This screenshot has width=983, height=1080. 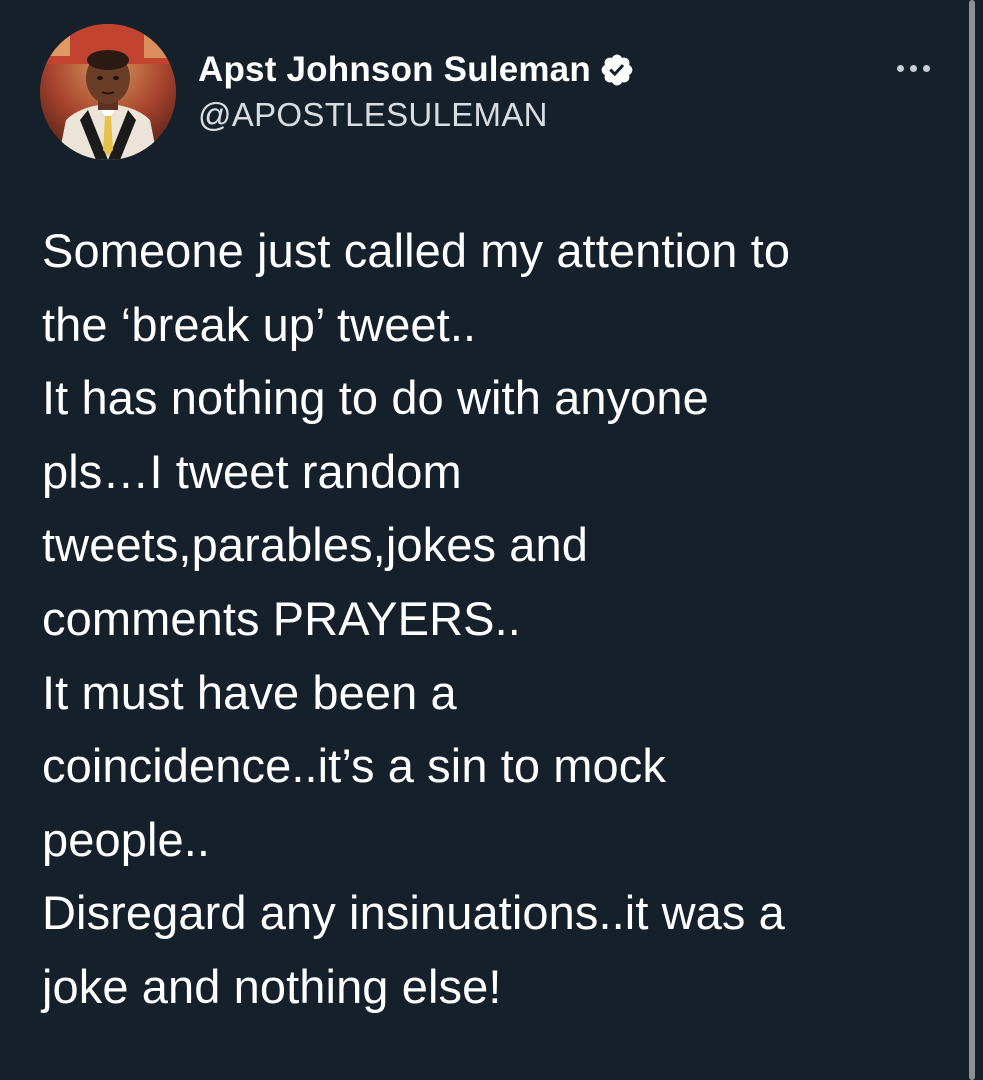 I want to click on tweet-text-line: Disregard any insinuations..it was a, so click(x=413, y=913).